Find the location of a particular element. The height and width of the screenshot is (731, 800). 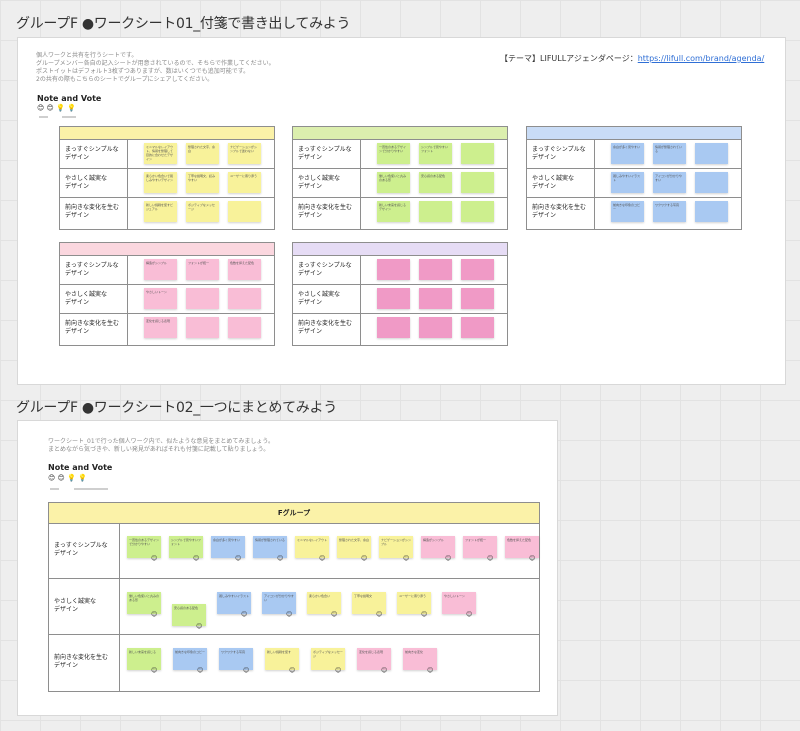

sticky-note: アイコンが分かりやすい is located at coordinates (669, 182).